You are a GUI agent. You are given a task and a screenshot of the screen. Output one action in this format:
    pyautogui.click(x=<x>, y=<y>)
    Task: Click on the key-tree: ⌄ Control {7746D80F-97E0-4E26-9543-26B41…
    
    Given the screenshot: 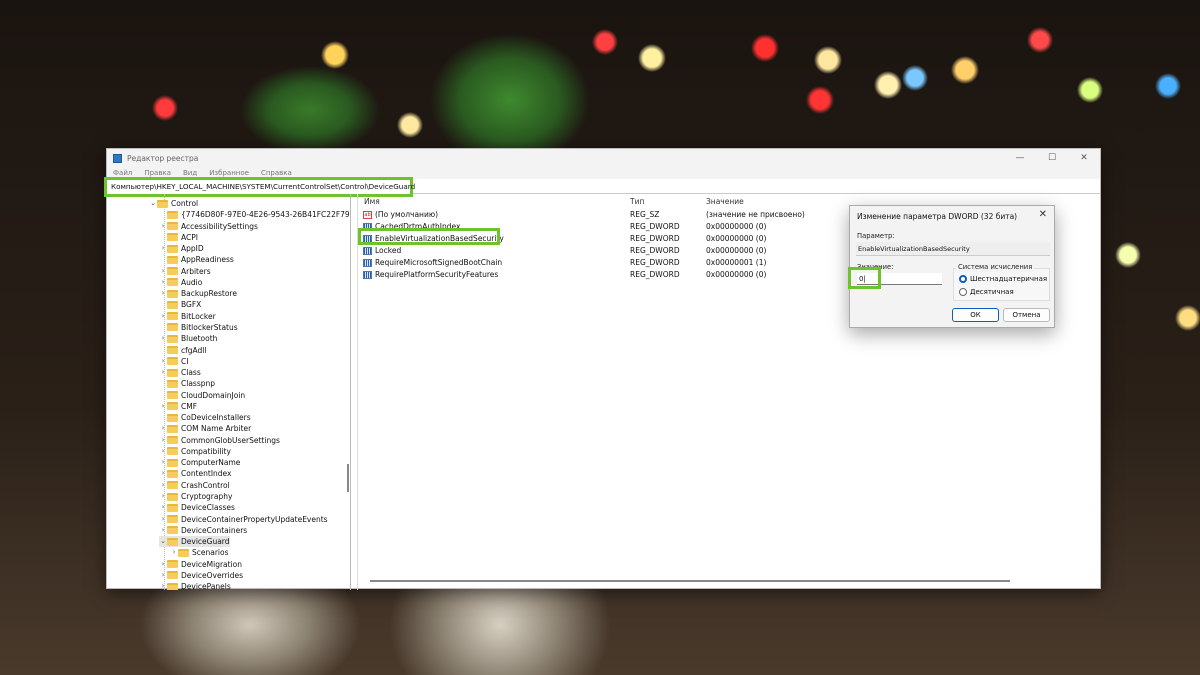 What is the action you would take?
    pyautogui.click(x=229, y=392)
    